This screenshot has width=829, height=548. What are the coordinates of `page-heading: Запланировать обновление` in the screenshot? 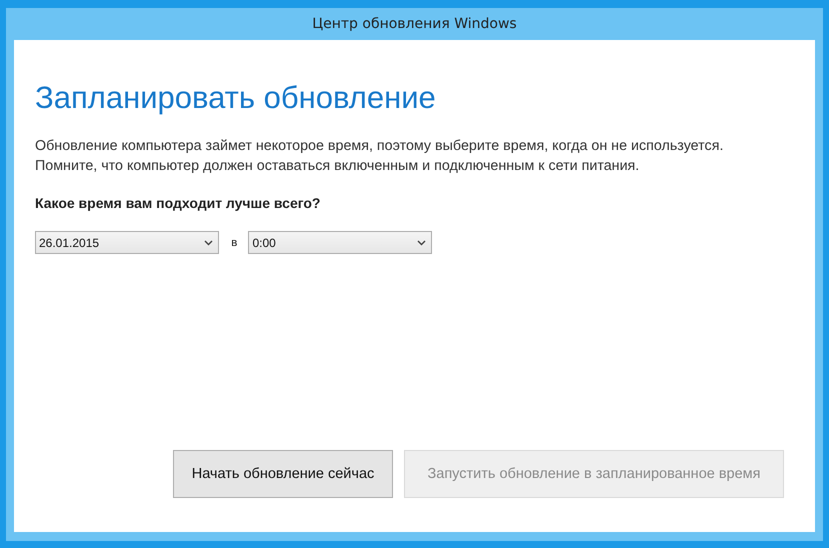 It's located at (236, 98).